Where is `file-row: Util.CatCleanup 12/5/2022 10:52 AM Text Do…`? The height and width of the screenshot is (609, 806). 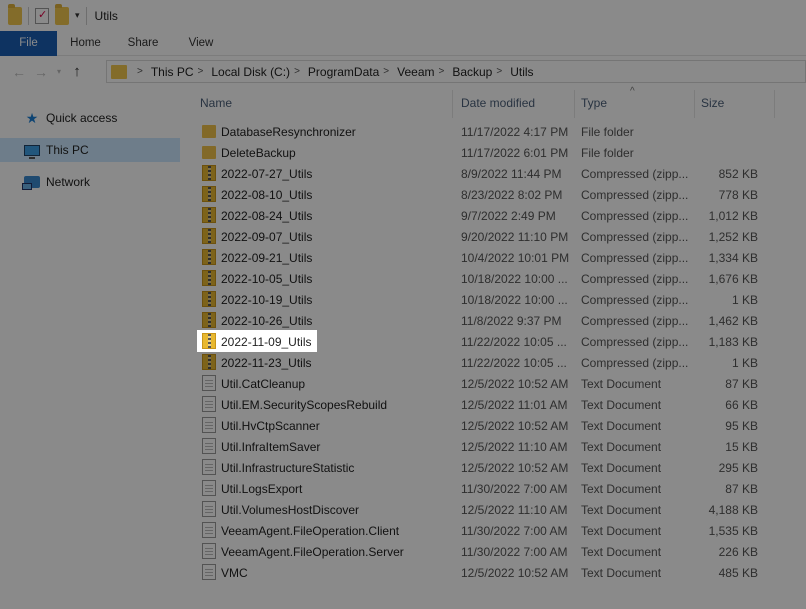
file-row: Util.CatCleanup 12/5/2022 10:52 AM Text Do… is located at coordinates (498, 383).